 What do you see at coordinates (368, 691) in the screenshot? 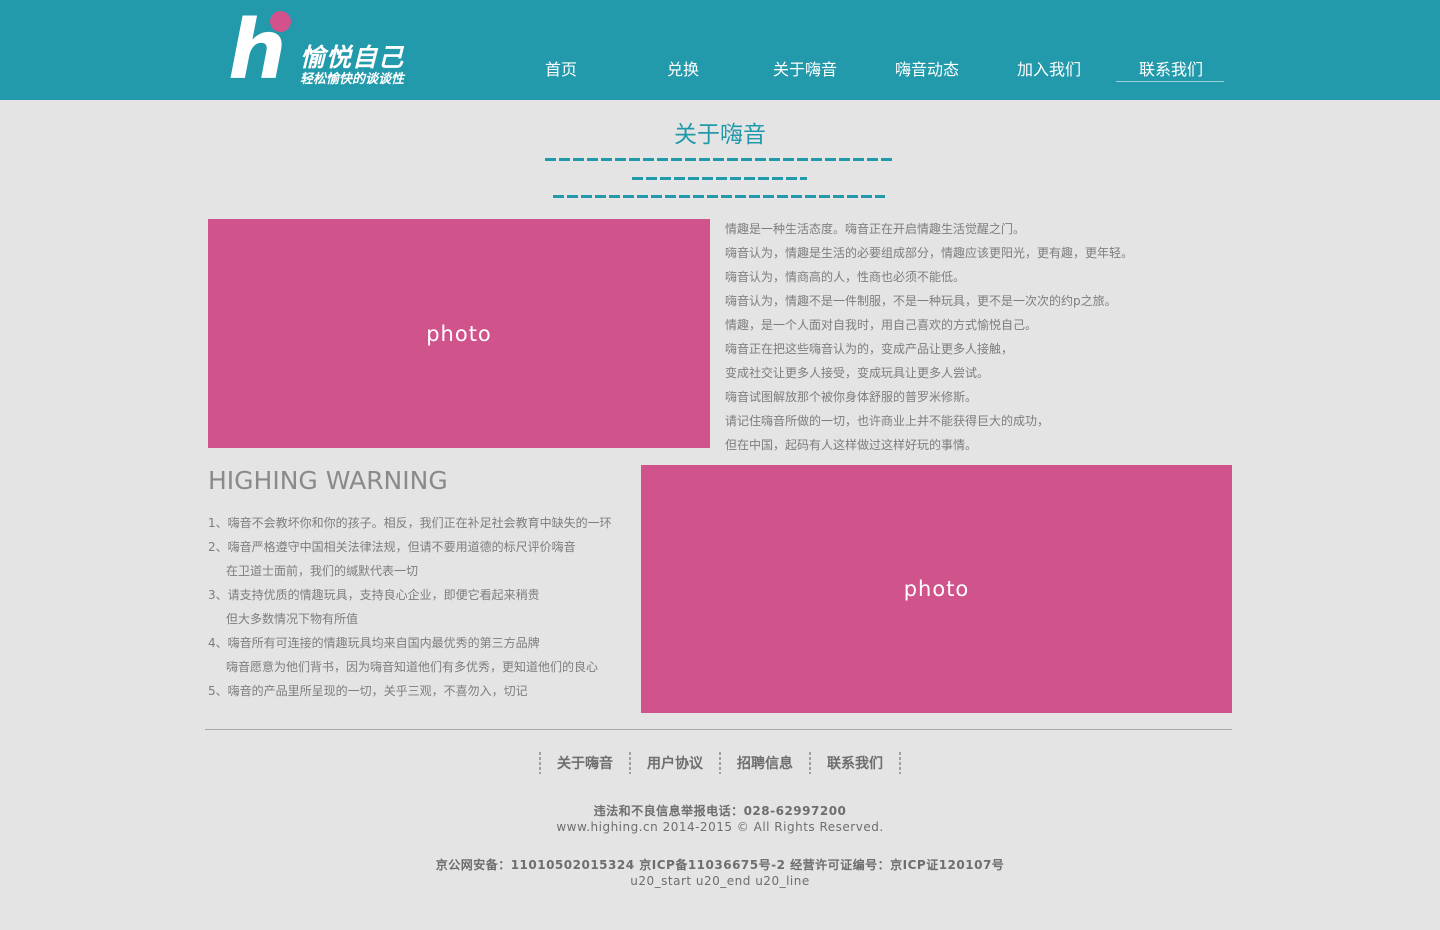
I see `warning-item: 5、嗨音的产品里所呈现的一切，关乎三观，不喜勿入，切记` at bounding box center [368, 691].